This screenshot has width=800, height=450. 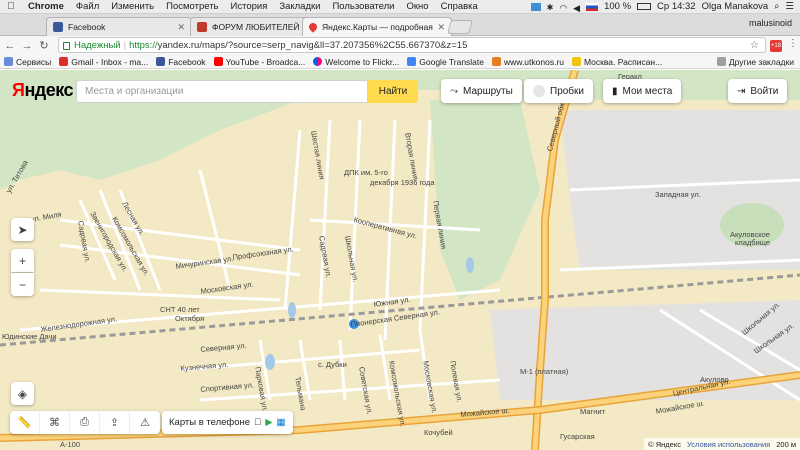 I want to click on volume-icon: ◀, so click(x=576, y=8).